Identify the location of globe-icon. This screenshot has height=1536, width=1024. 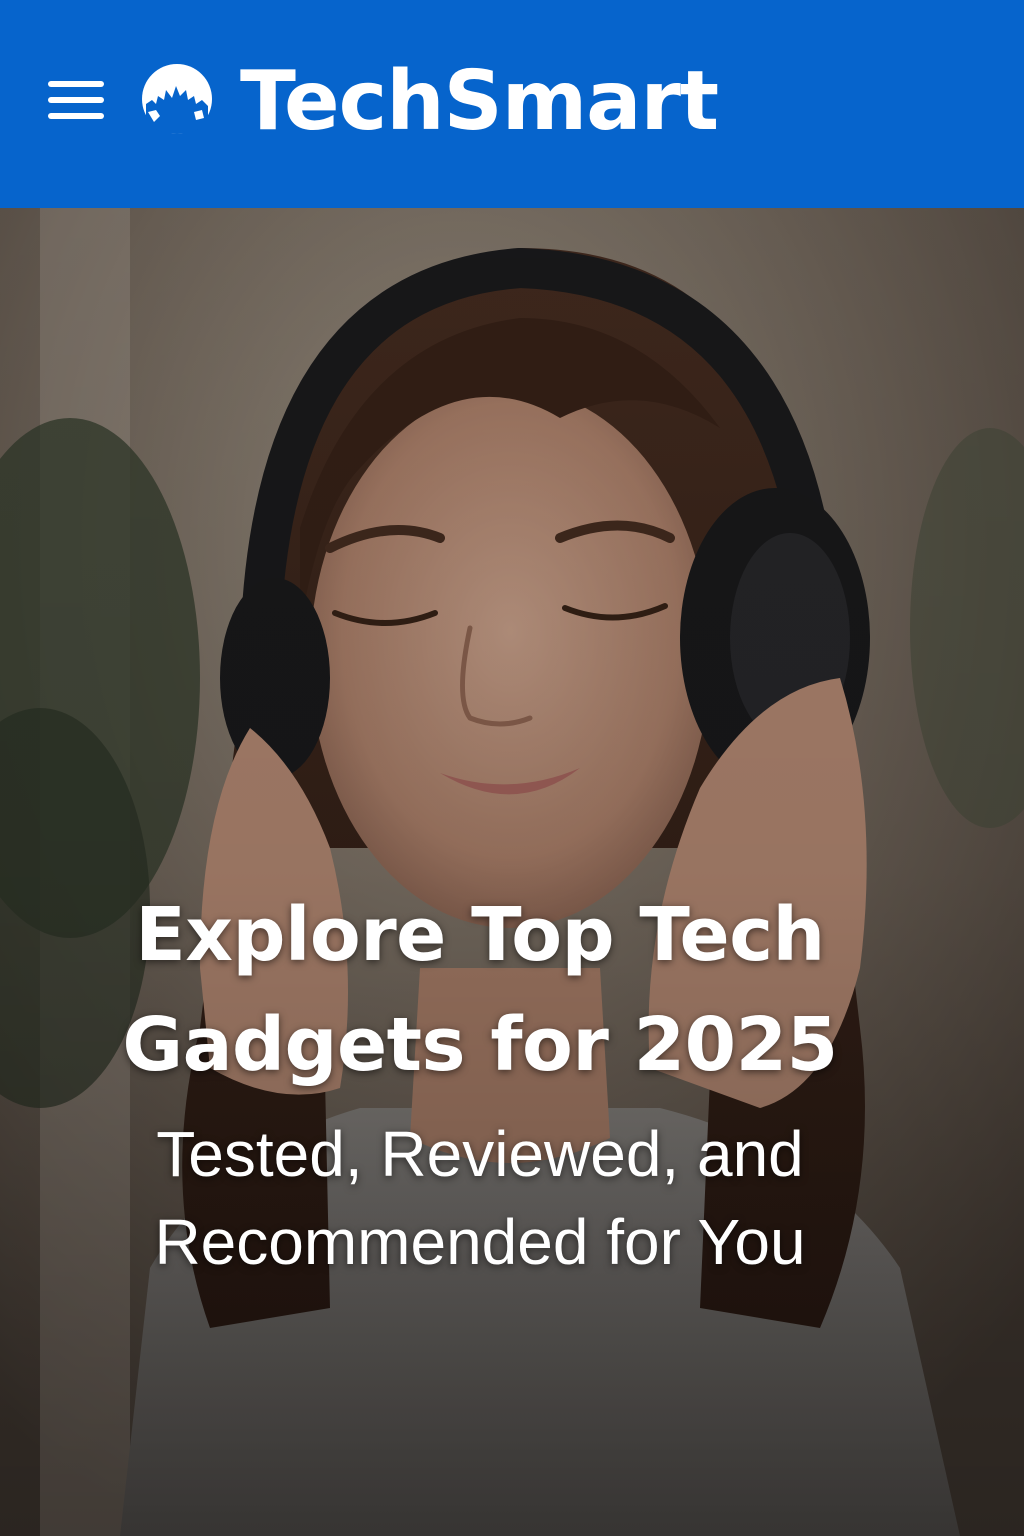
(177, 99).